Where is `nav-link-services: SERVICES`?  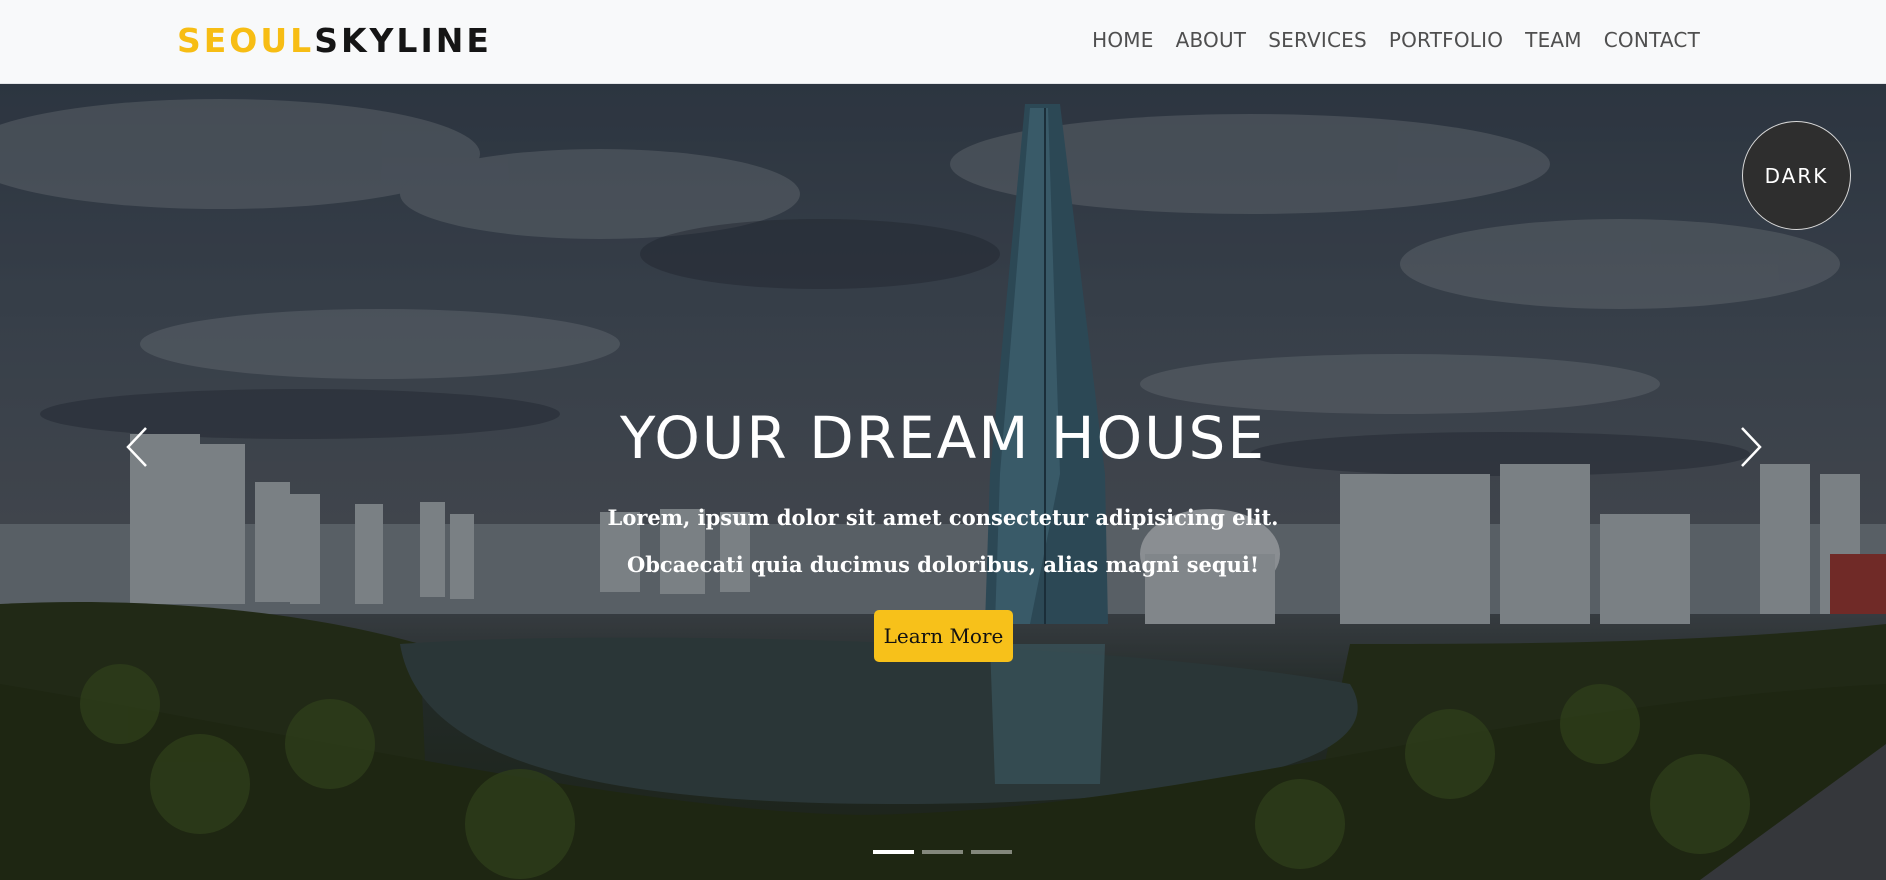
nav-link-services: SERVICES is located at coordinates (1317, 40).